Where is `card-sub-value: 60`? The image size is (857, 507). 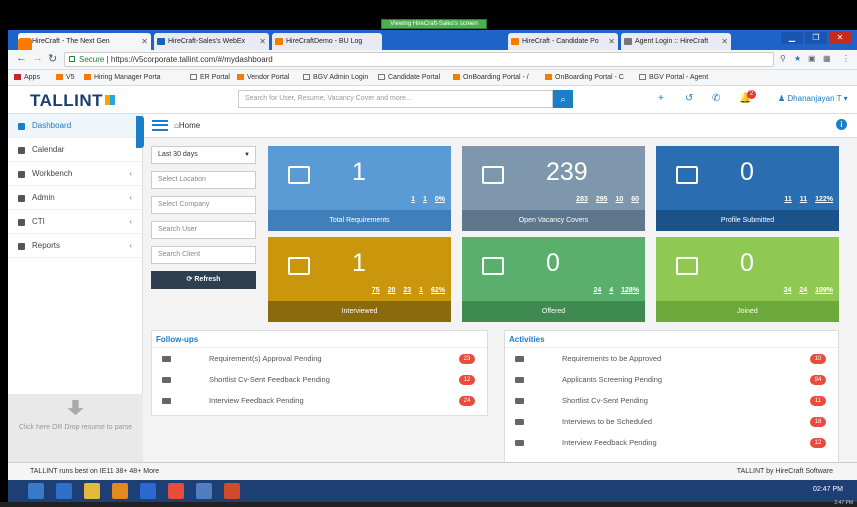 card-sub-value: 60 is located at coordinates (635, 199).